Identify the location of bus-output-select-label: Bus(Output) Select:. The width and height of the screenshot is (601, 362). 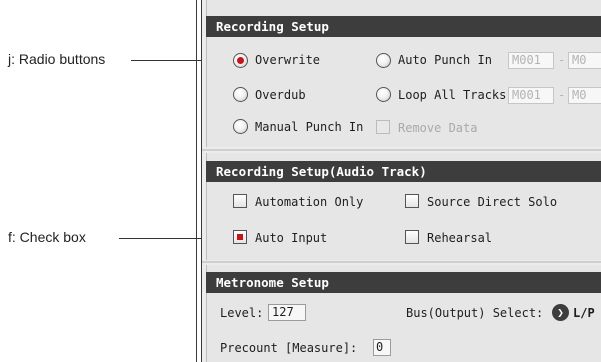
(475, 313).